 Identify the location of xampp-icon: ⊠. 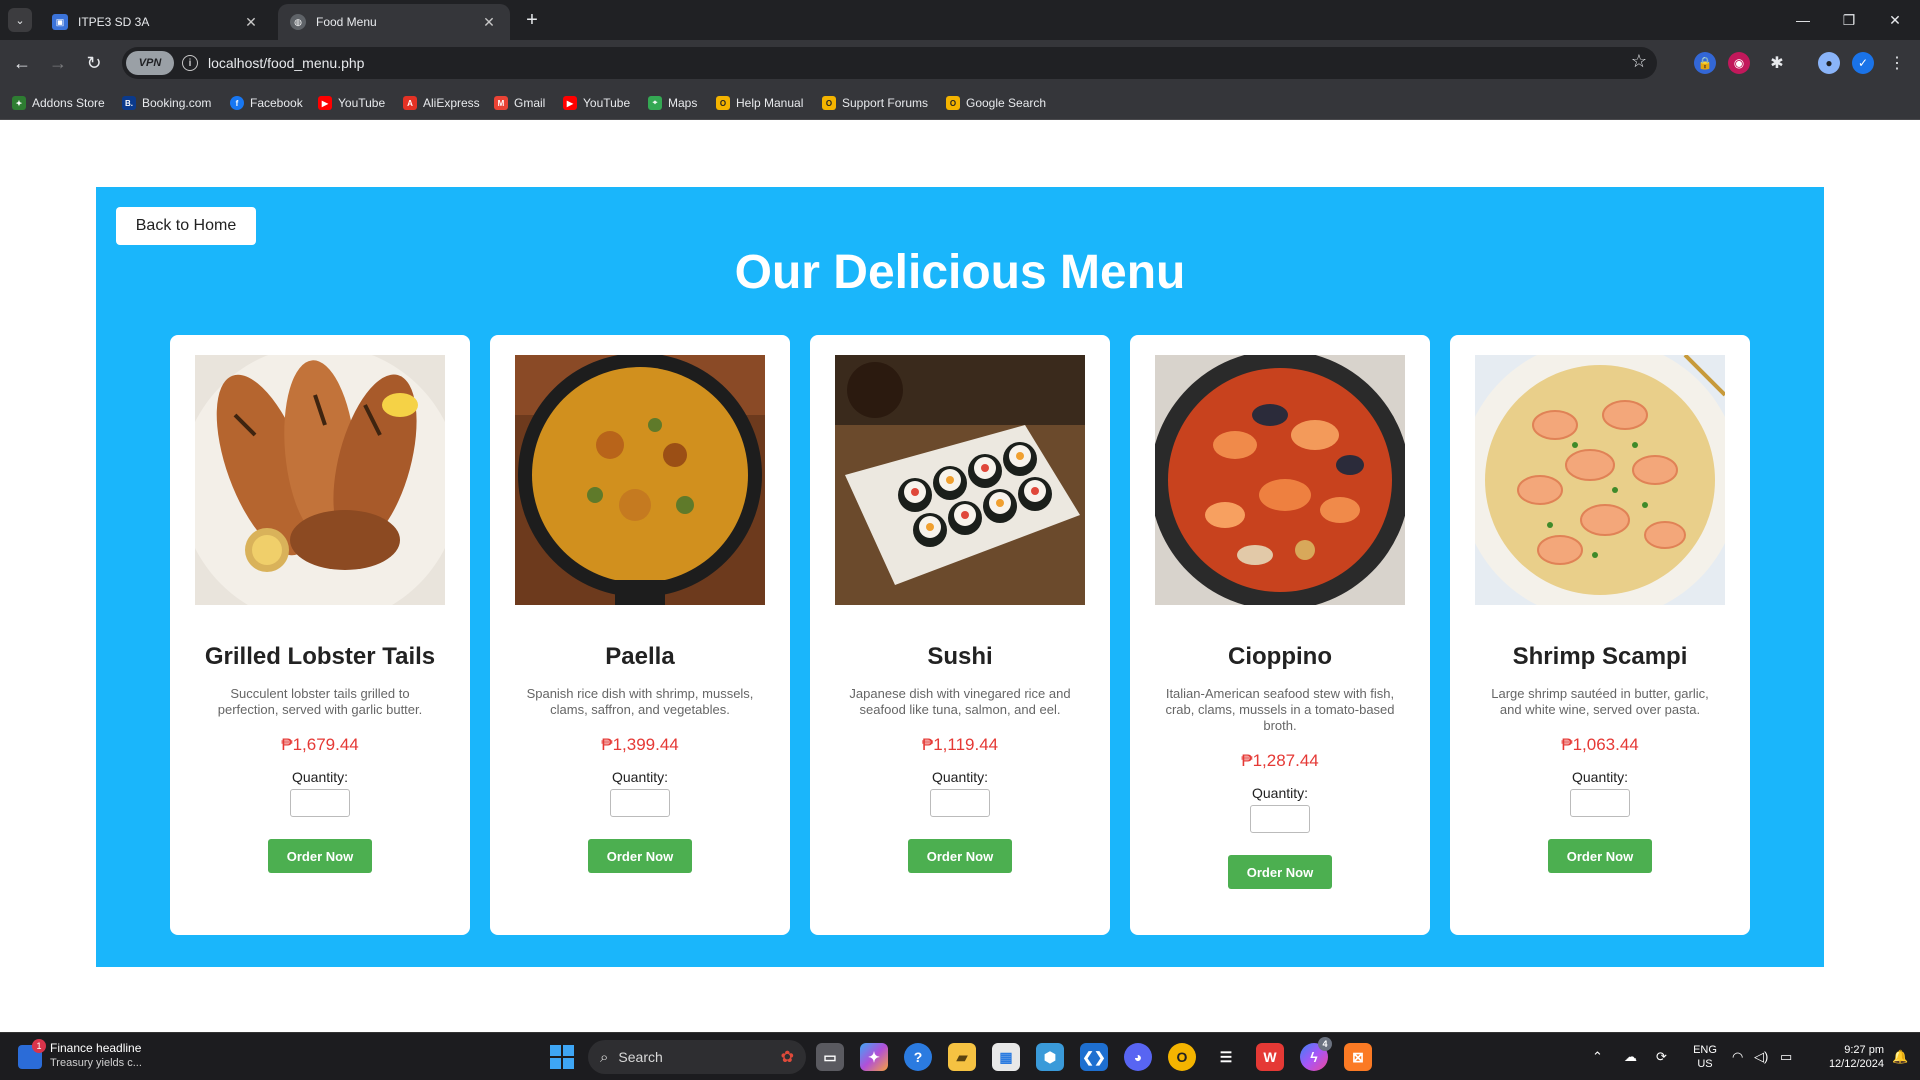
(1358, 1057).